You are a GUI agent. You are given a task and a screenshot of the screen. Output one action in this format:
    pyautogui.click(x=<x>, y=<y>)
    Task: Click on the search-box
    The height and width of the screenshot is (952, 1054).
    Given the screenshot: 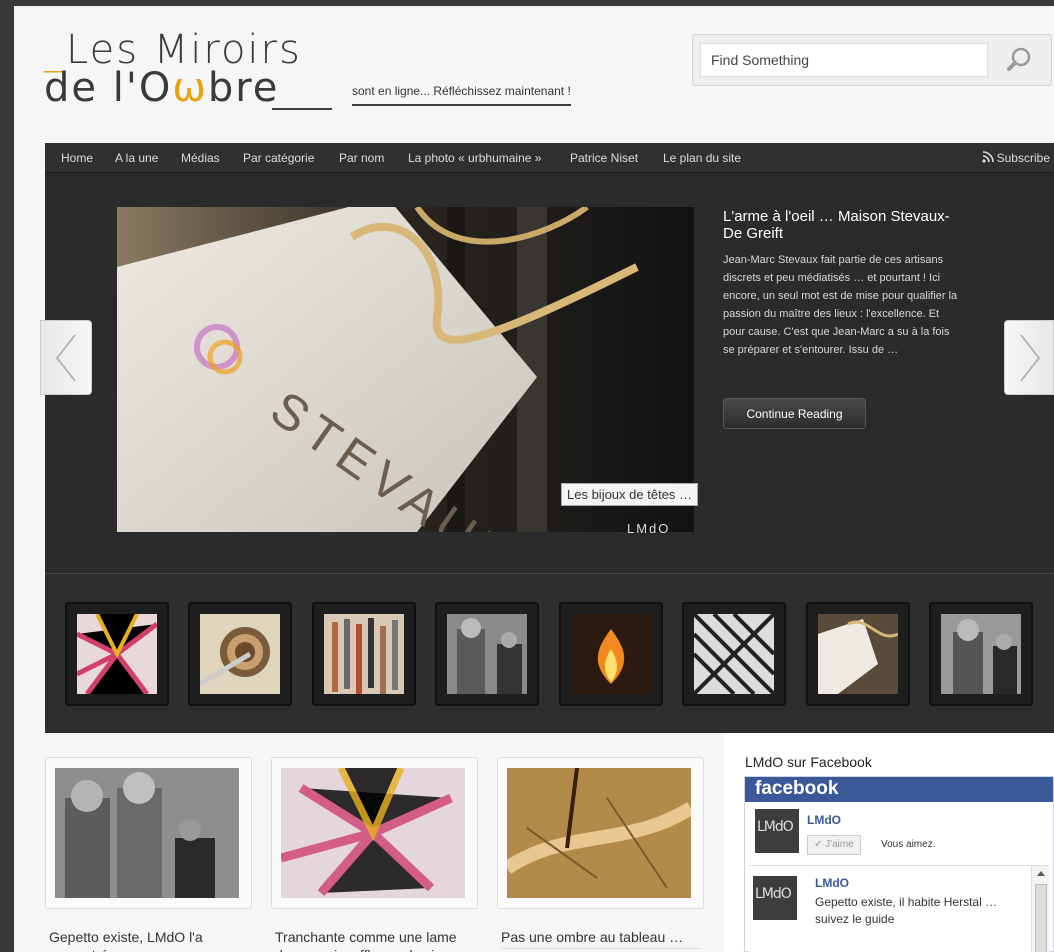 What is the action you would take?
    pyautogui.click(x=872, y=60)
    